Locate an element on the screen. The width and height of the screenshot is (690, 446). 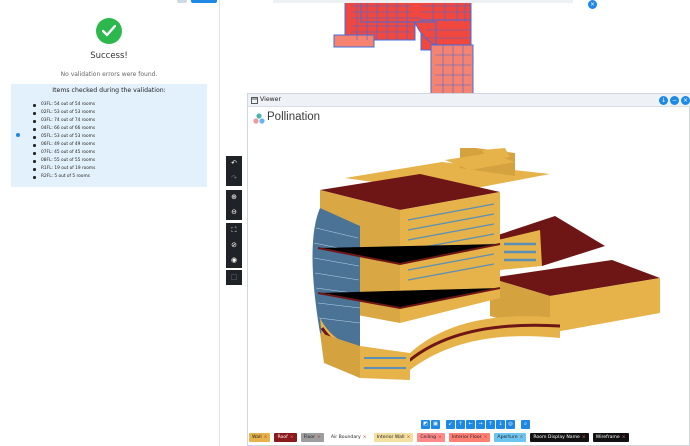
legend-chip-floor: Floor × is located at coordinates (312, 437).